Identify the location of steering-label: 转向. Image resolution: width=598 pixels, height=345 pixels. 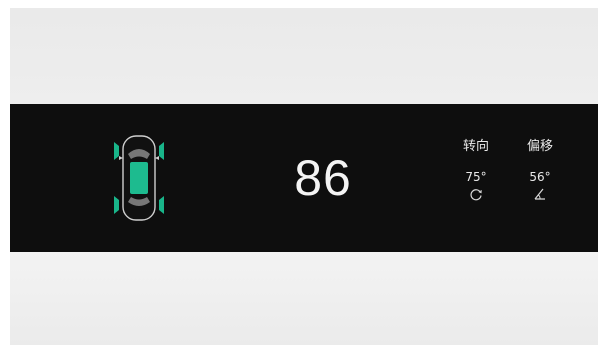
(475, 146).